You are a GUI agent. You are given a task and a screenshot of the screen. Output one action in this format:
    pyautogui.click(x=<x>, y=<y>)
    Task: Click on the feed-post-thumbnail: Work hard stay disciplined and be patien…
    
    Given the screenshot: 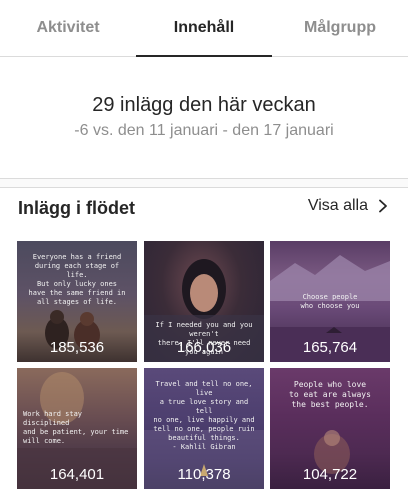 What is the action you would take?
    pyautogui.click(x=77, y=428)
    